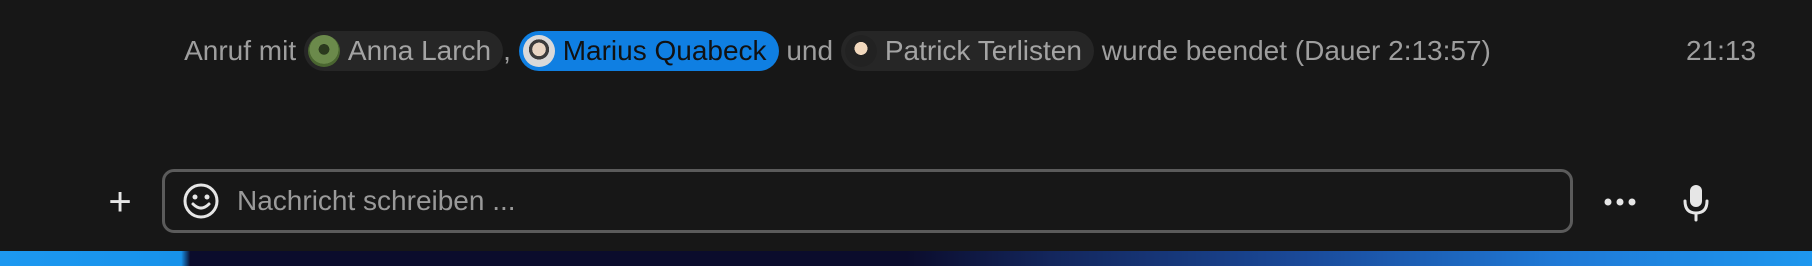 Image resolution: width=1812 pixels, height=266 pixels. I want to click on call-message-prefix: Anruf mit, so click(240, 50).